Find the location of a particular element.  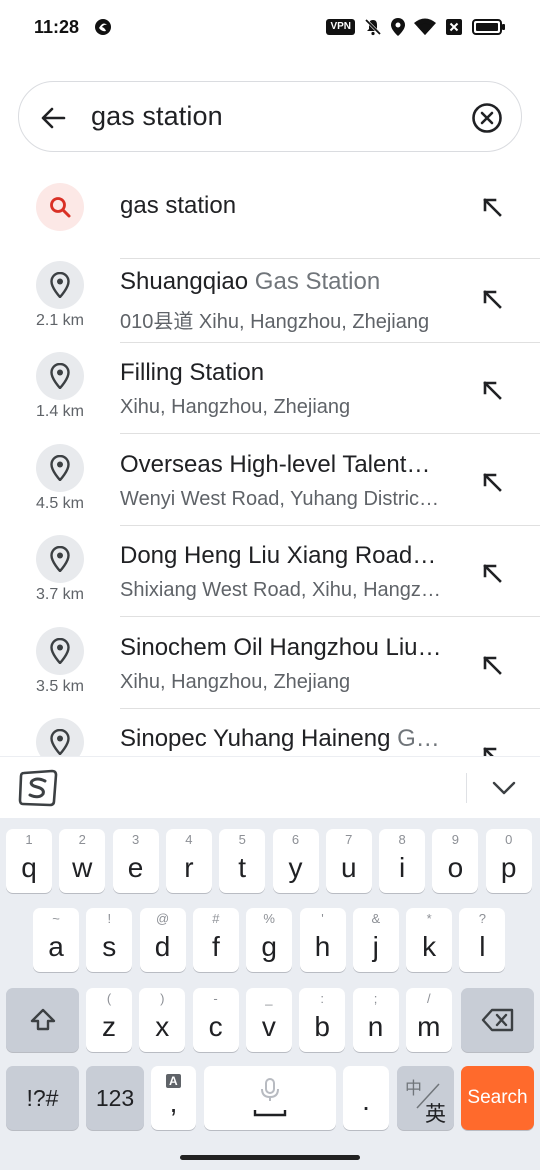

key-label: u is located at coordinates (349, 867).